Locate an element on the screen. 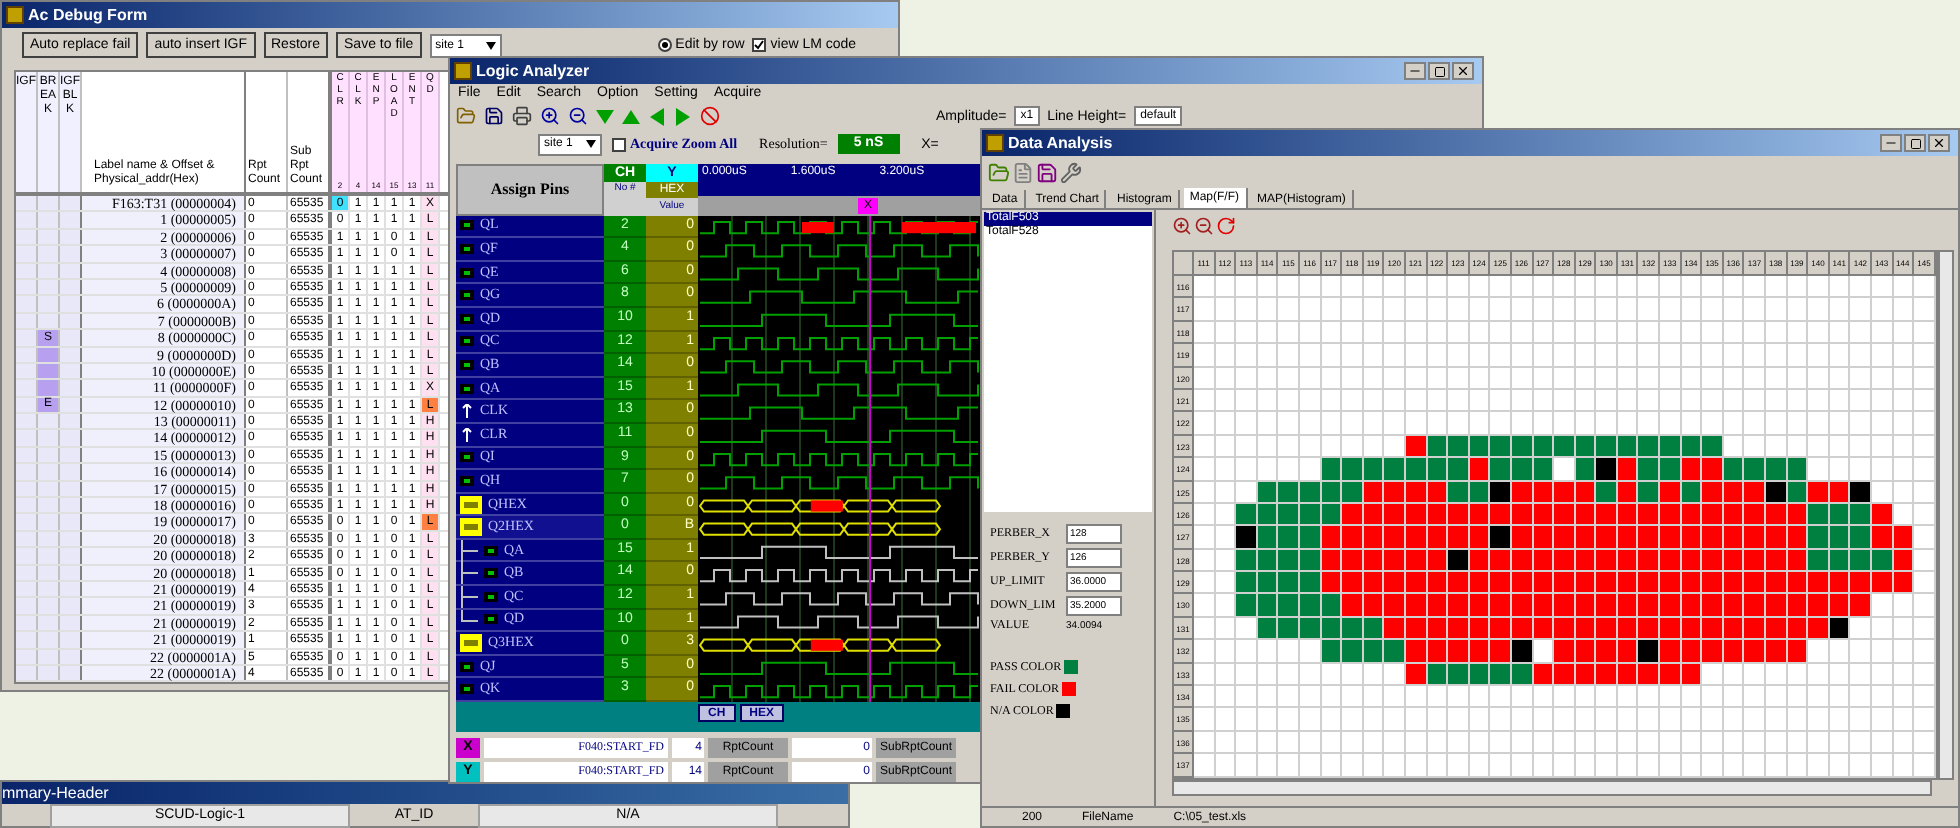 This screenshot has width=1960, height=828. window-title: Data Analysis is located at coordinates (1060, 143).